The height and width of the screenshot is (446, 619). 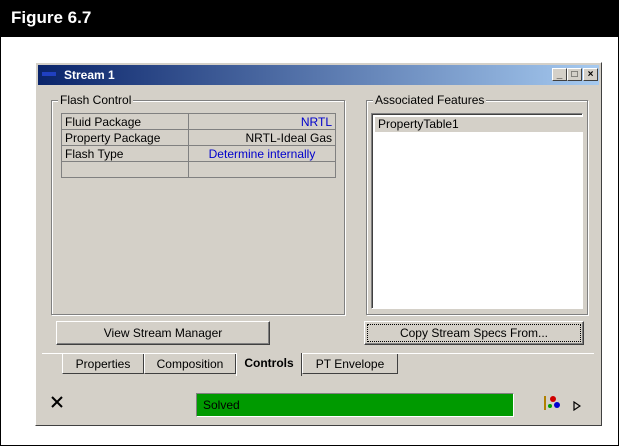 What do you see at coordinates (163, 333) in the screenshot?
I see `view-stream-manager-button: View Stream Manager` at bounding box center [163, 333].